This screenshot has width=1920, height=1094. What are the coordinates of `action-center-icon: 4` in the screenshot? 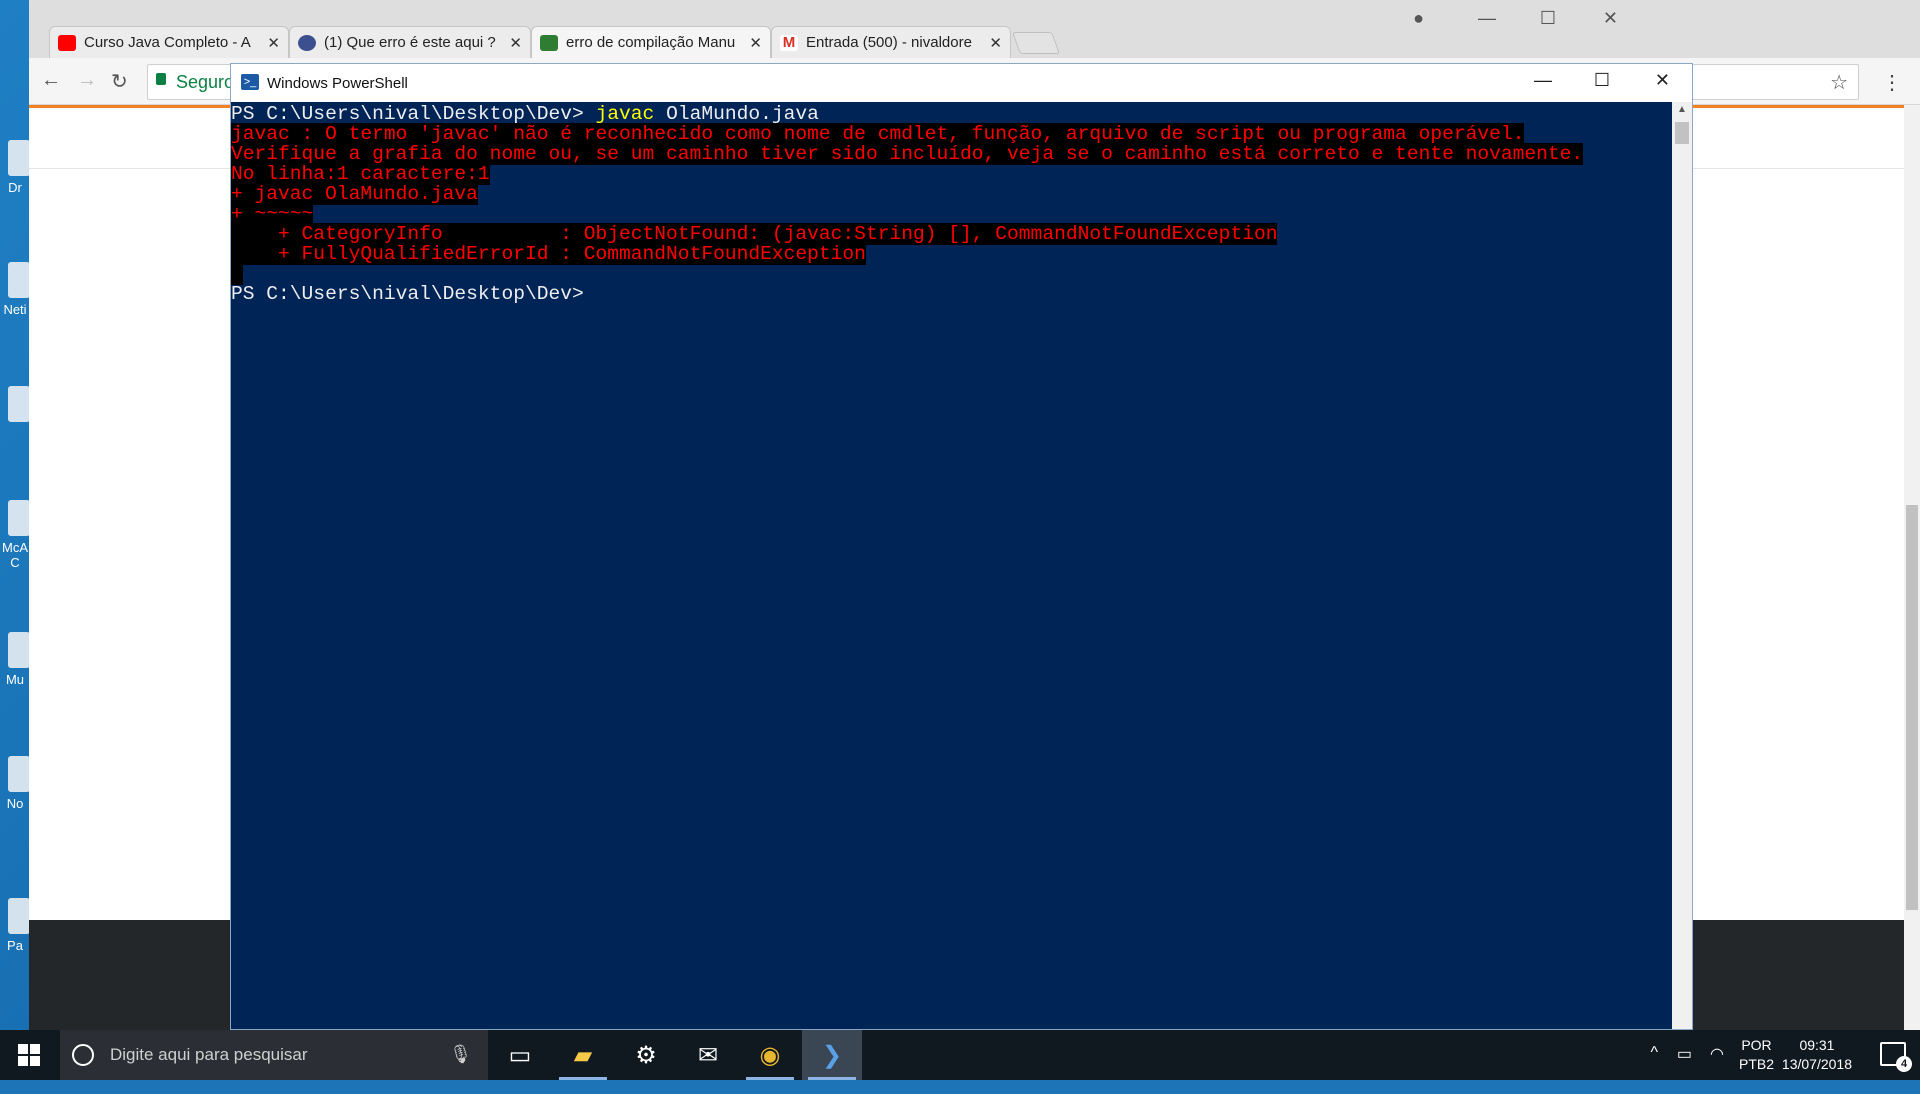 It's located at (1896, 1057).